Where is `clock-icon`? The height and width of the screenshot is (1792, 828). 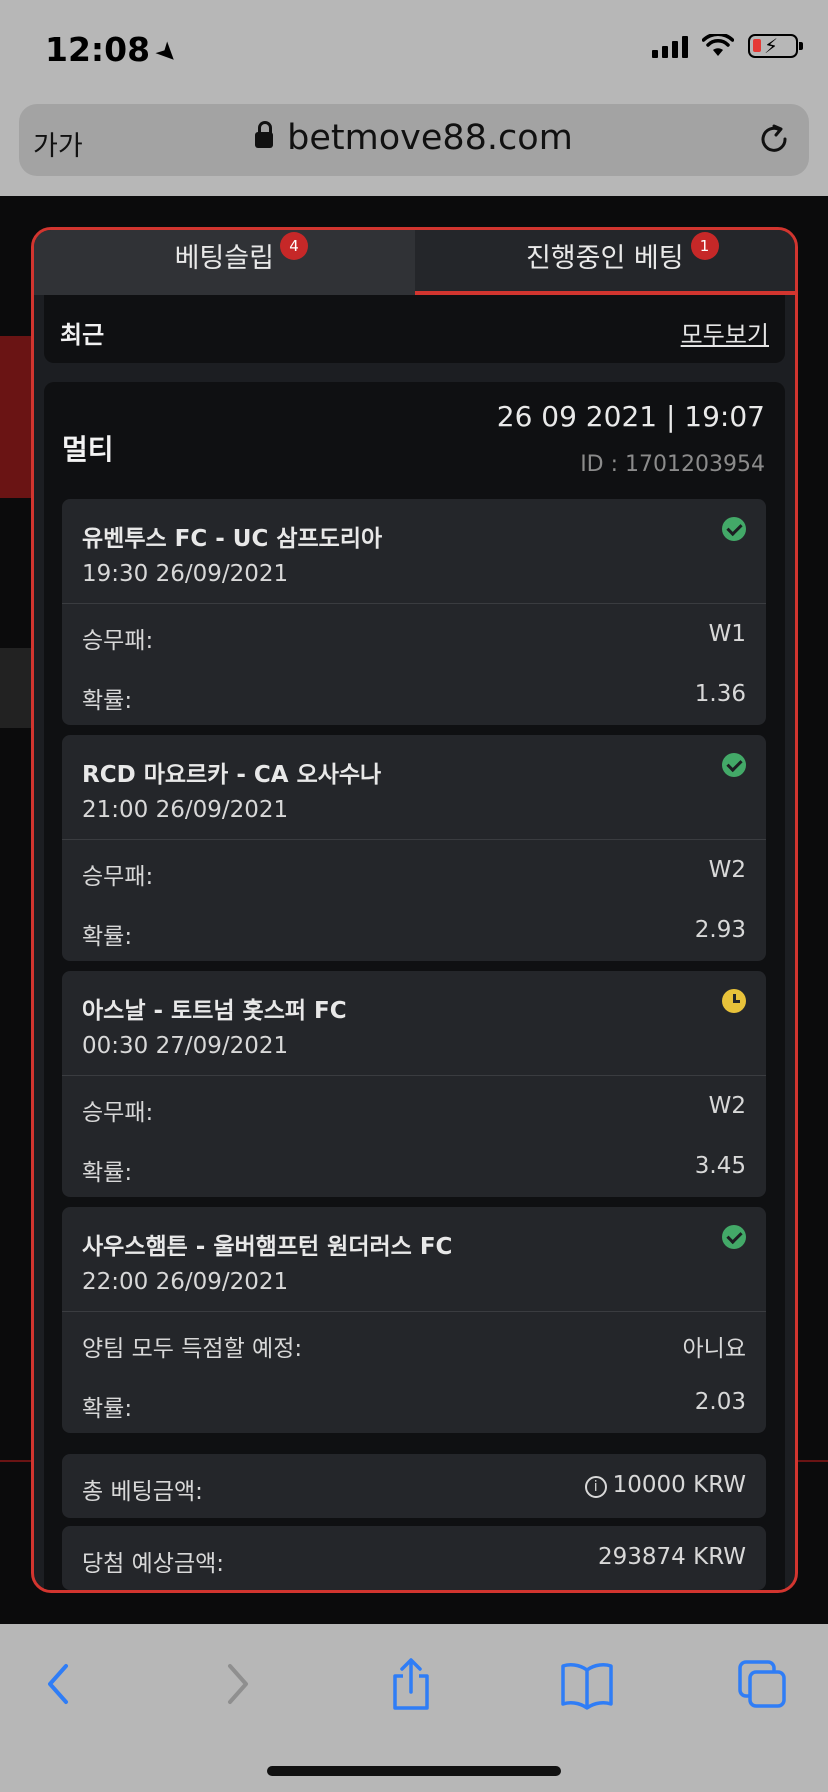
clock-icon is located at coordinates (734, 1001).